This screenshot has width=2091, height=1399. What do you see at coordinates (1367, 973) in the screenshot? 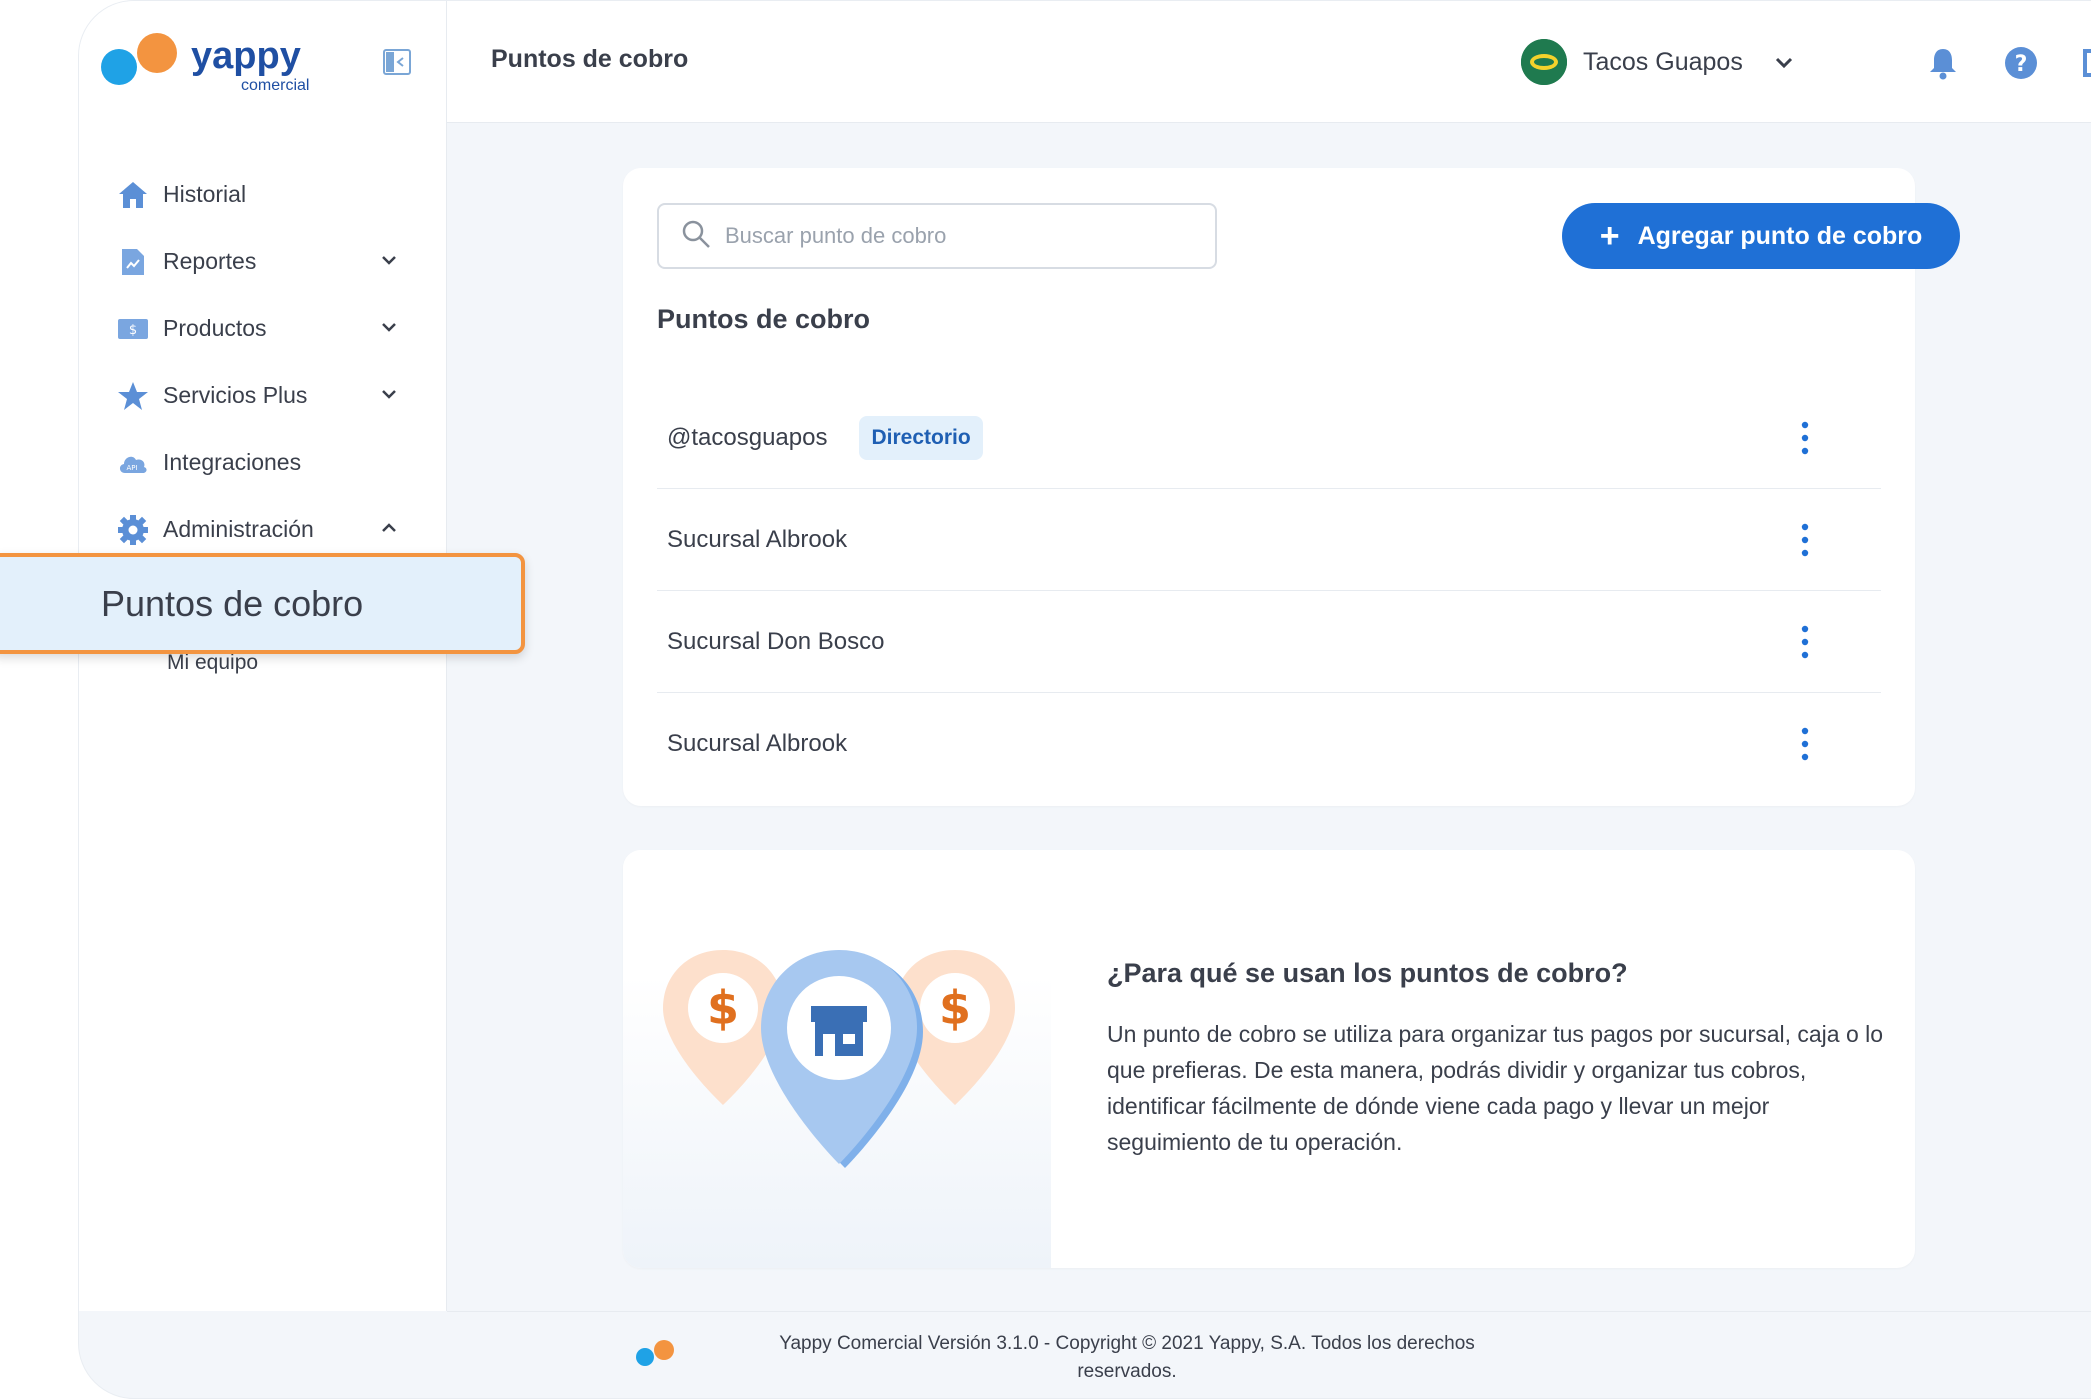
I see `info-title: ¿Para qué se usan los puntos de cobro?` at bounding box center [1367, 973].